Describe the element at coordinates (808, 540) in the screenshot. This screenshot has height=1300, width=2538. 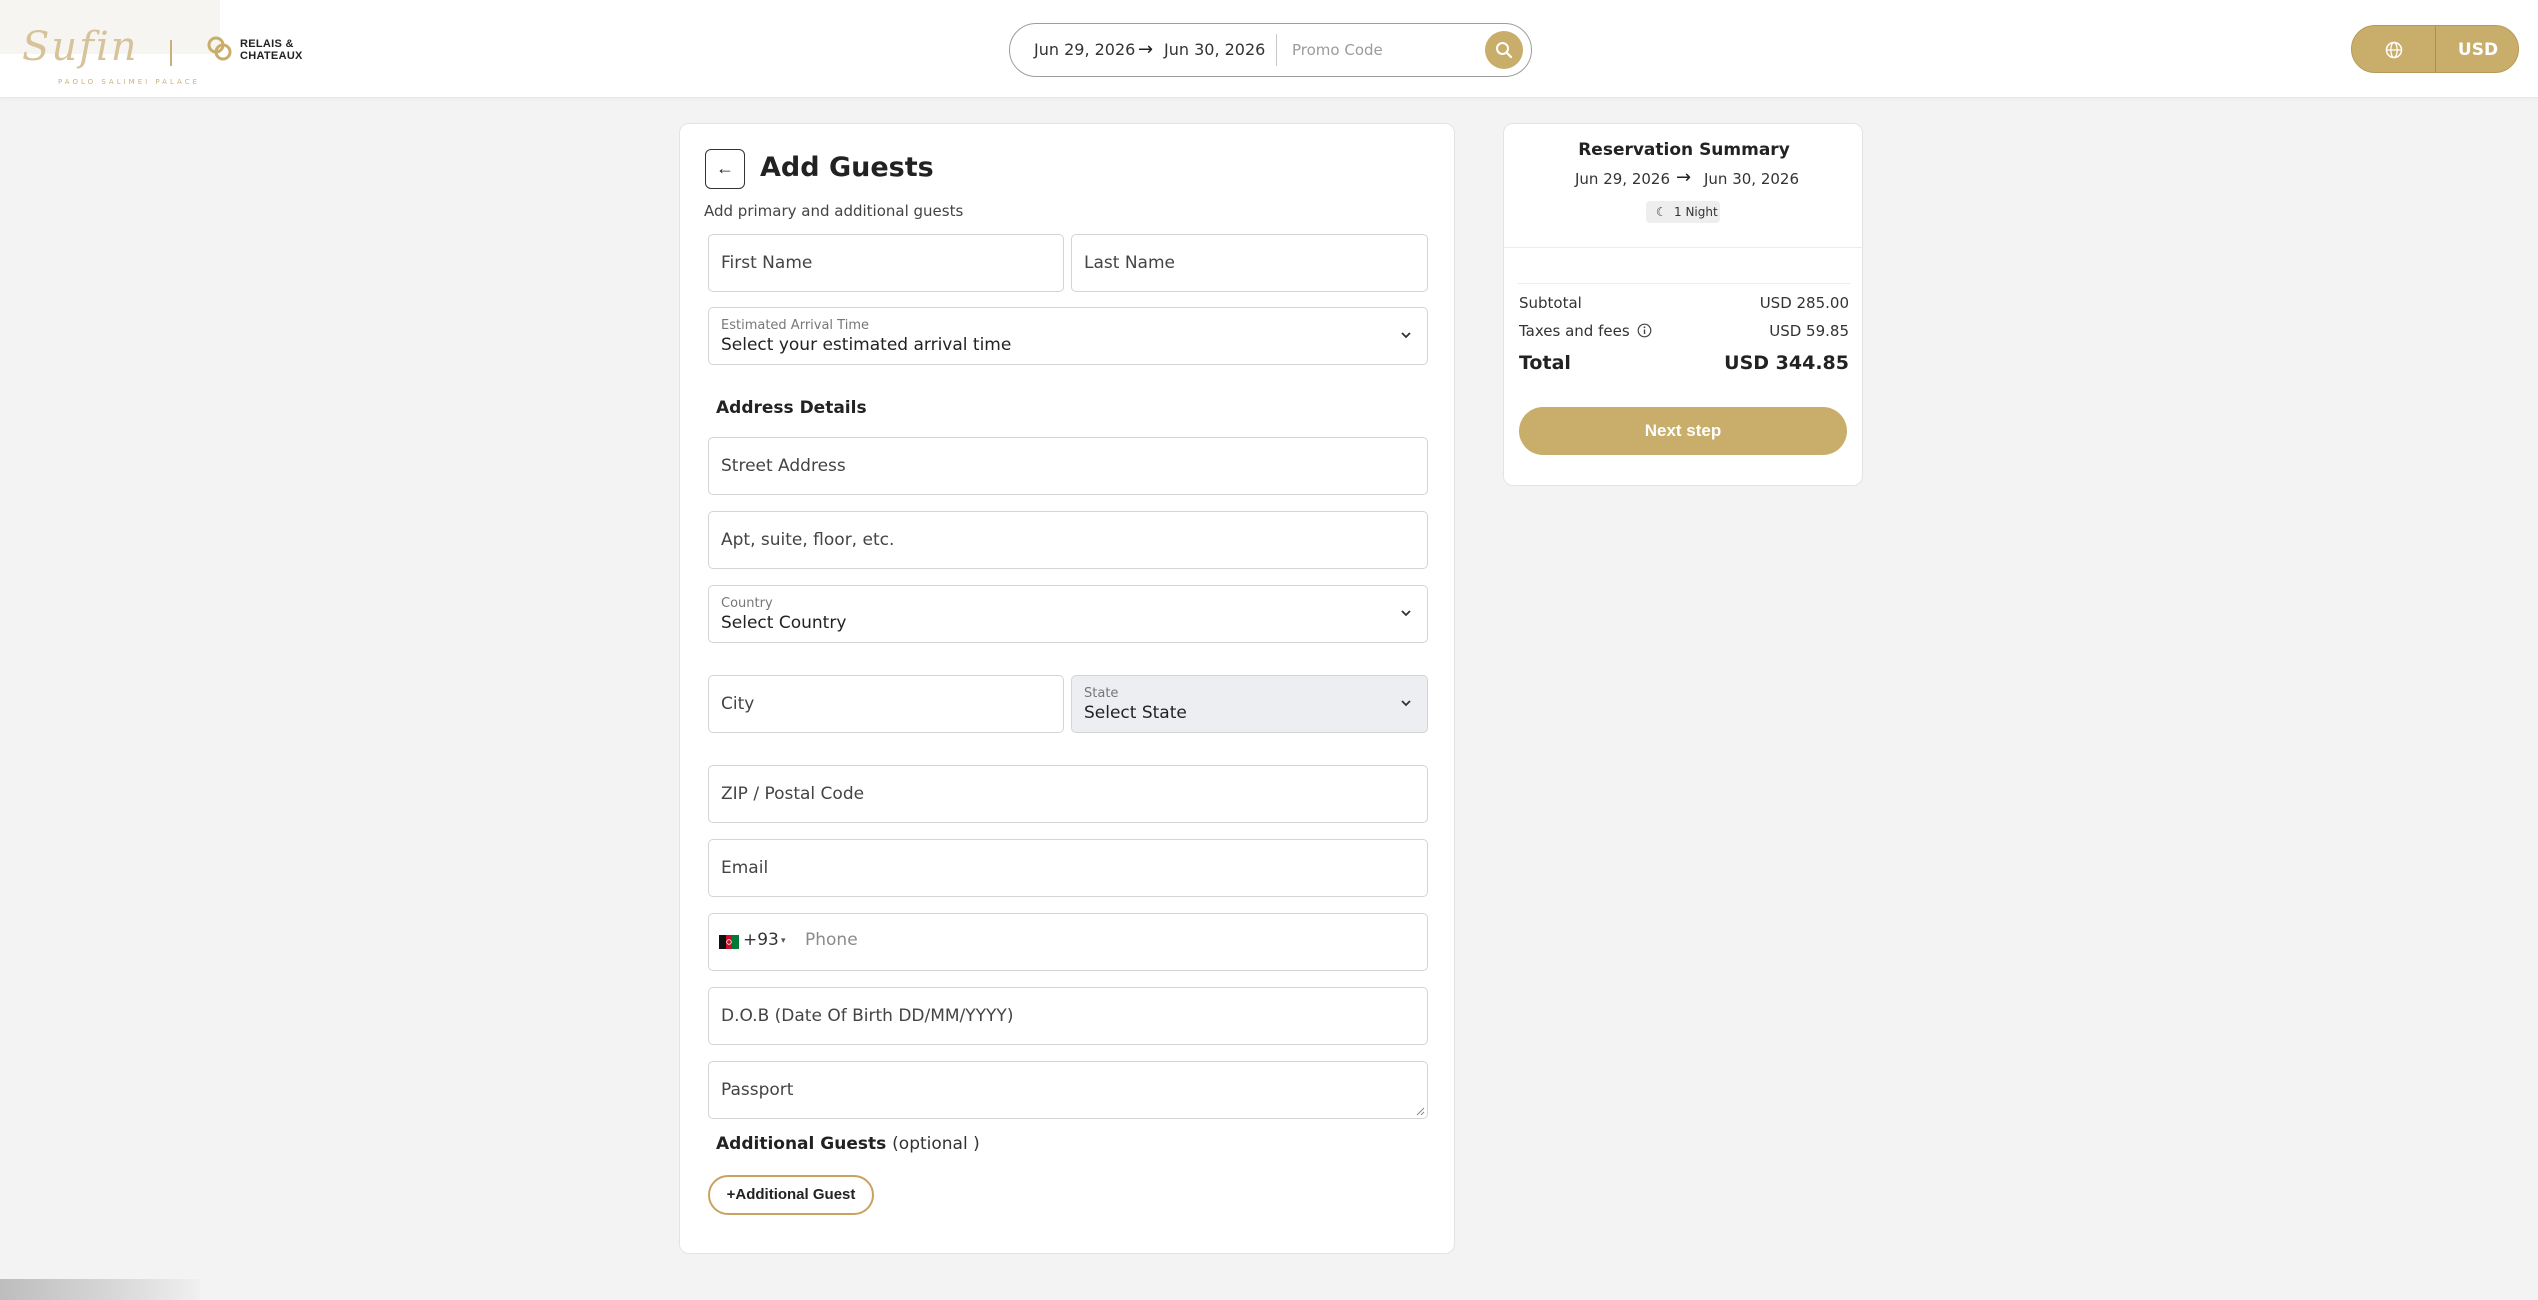
I see `apt-suite-placeholder: Apt, suite, floor, etc.` at that location.